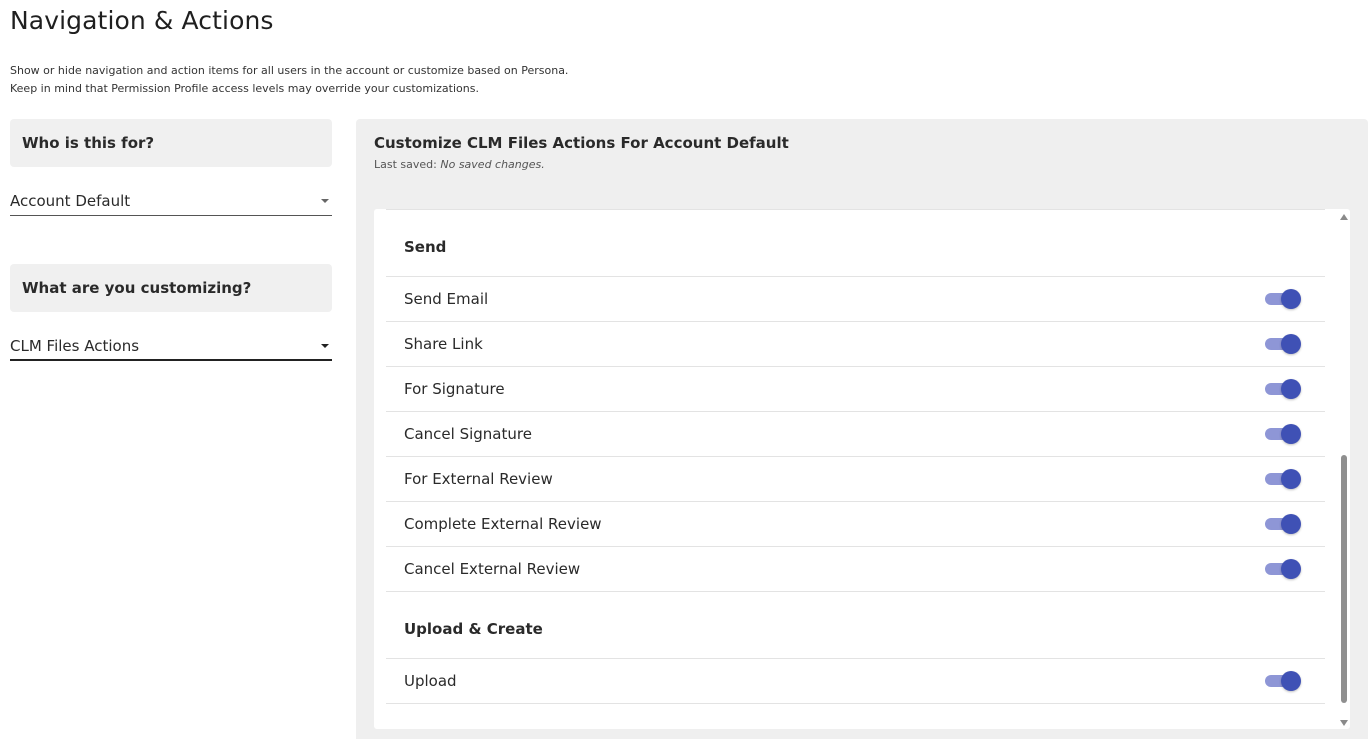 Image resolution: width=1372 pixels, height=739 pixels. Describe the element at coordinates (1283, 479) in the screenshot. I see `for-external-review-toggle` at that location.